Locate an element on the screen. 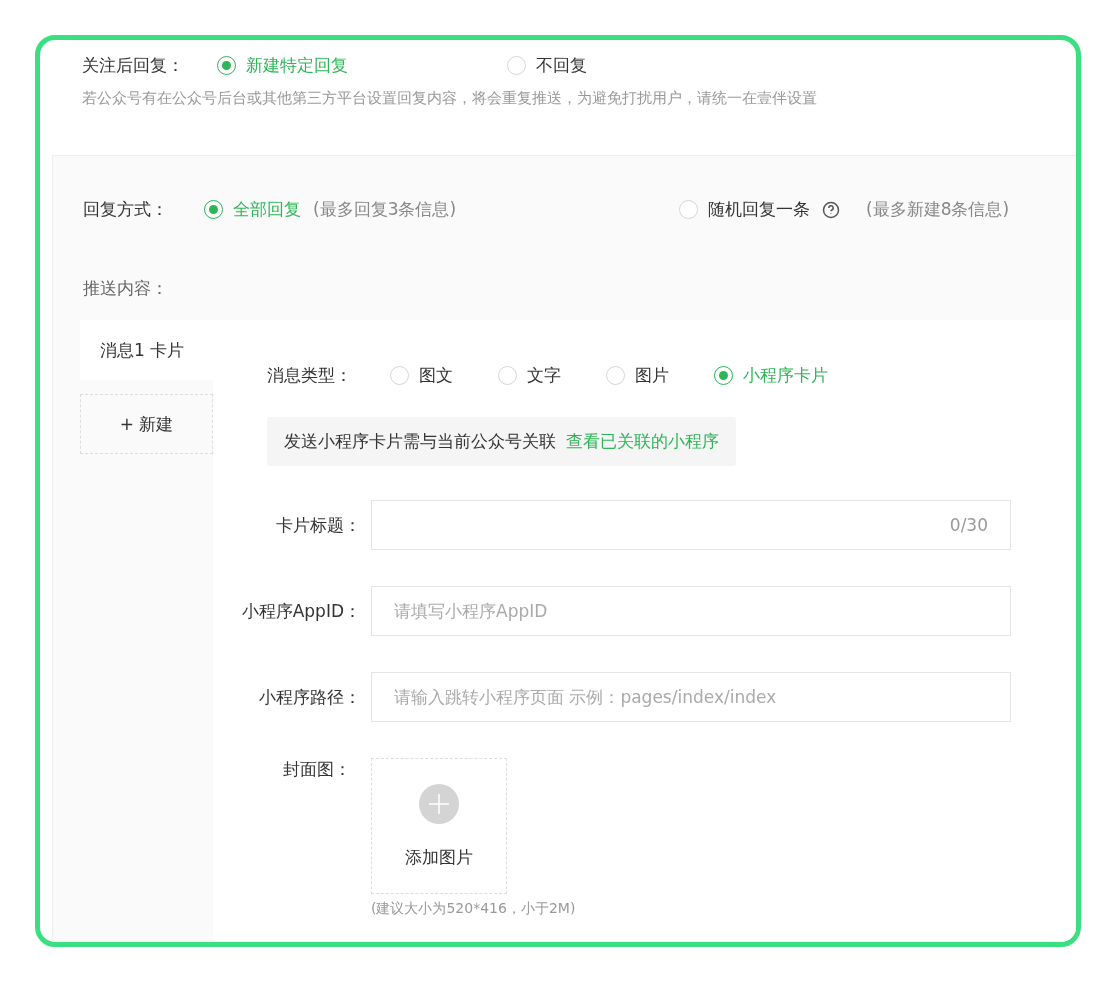  info-note: 若公众号有在公众号后台或其他第三方平台设置回复内容，将会重复推送，为避免打扰用户，请统一在壹伴设置 is located at coordinates (450, 98).